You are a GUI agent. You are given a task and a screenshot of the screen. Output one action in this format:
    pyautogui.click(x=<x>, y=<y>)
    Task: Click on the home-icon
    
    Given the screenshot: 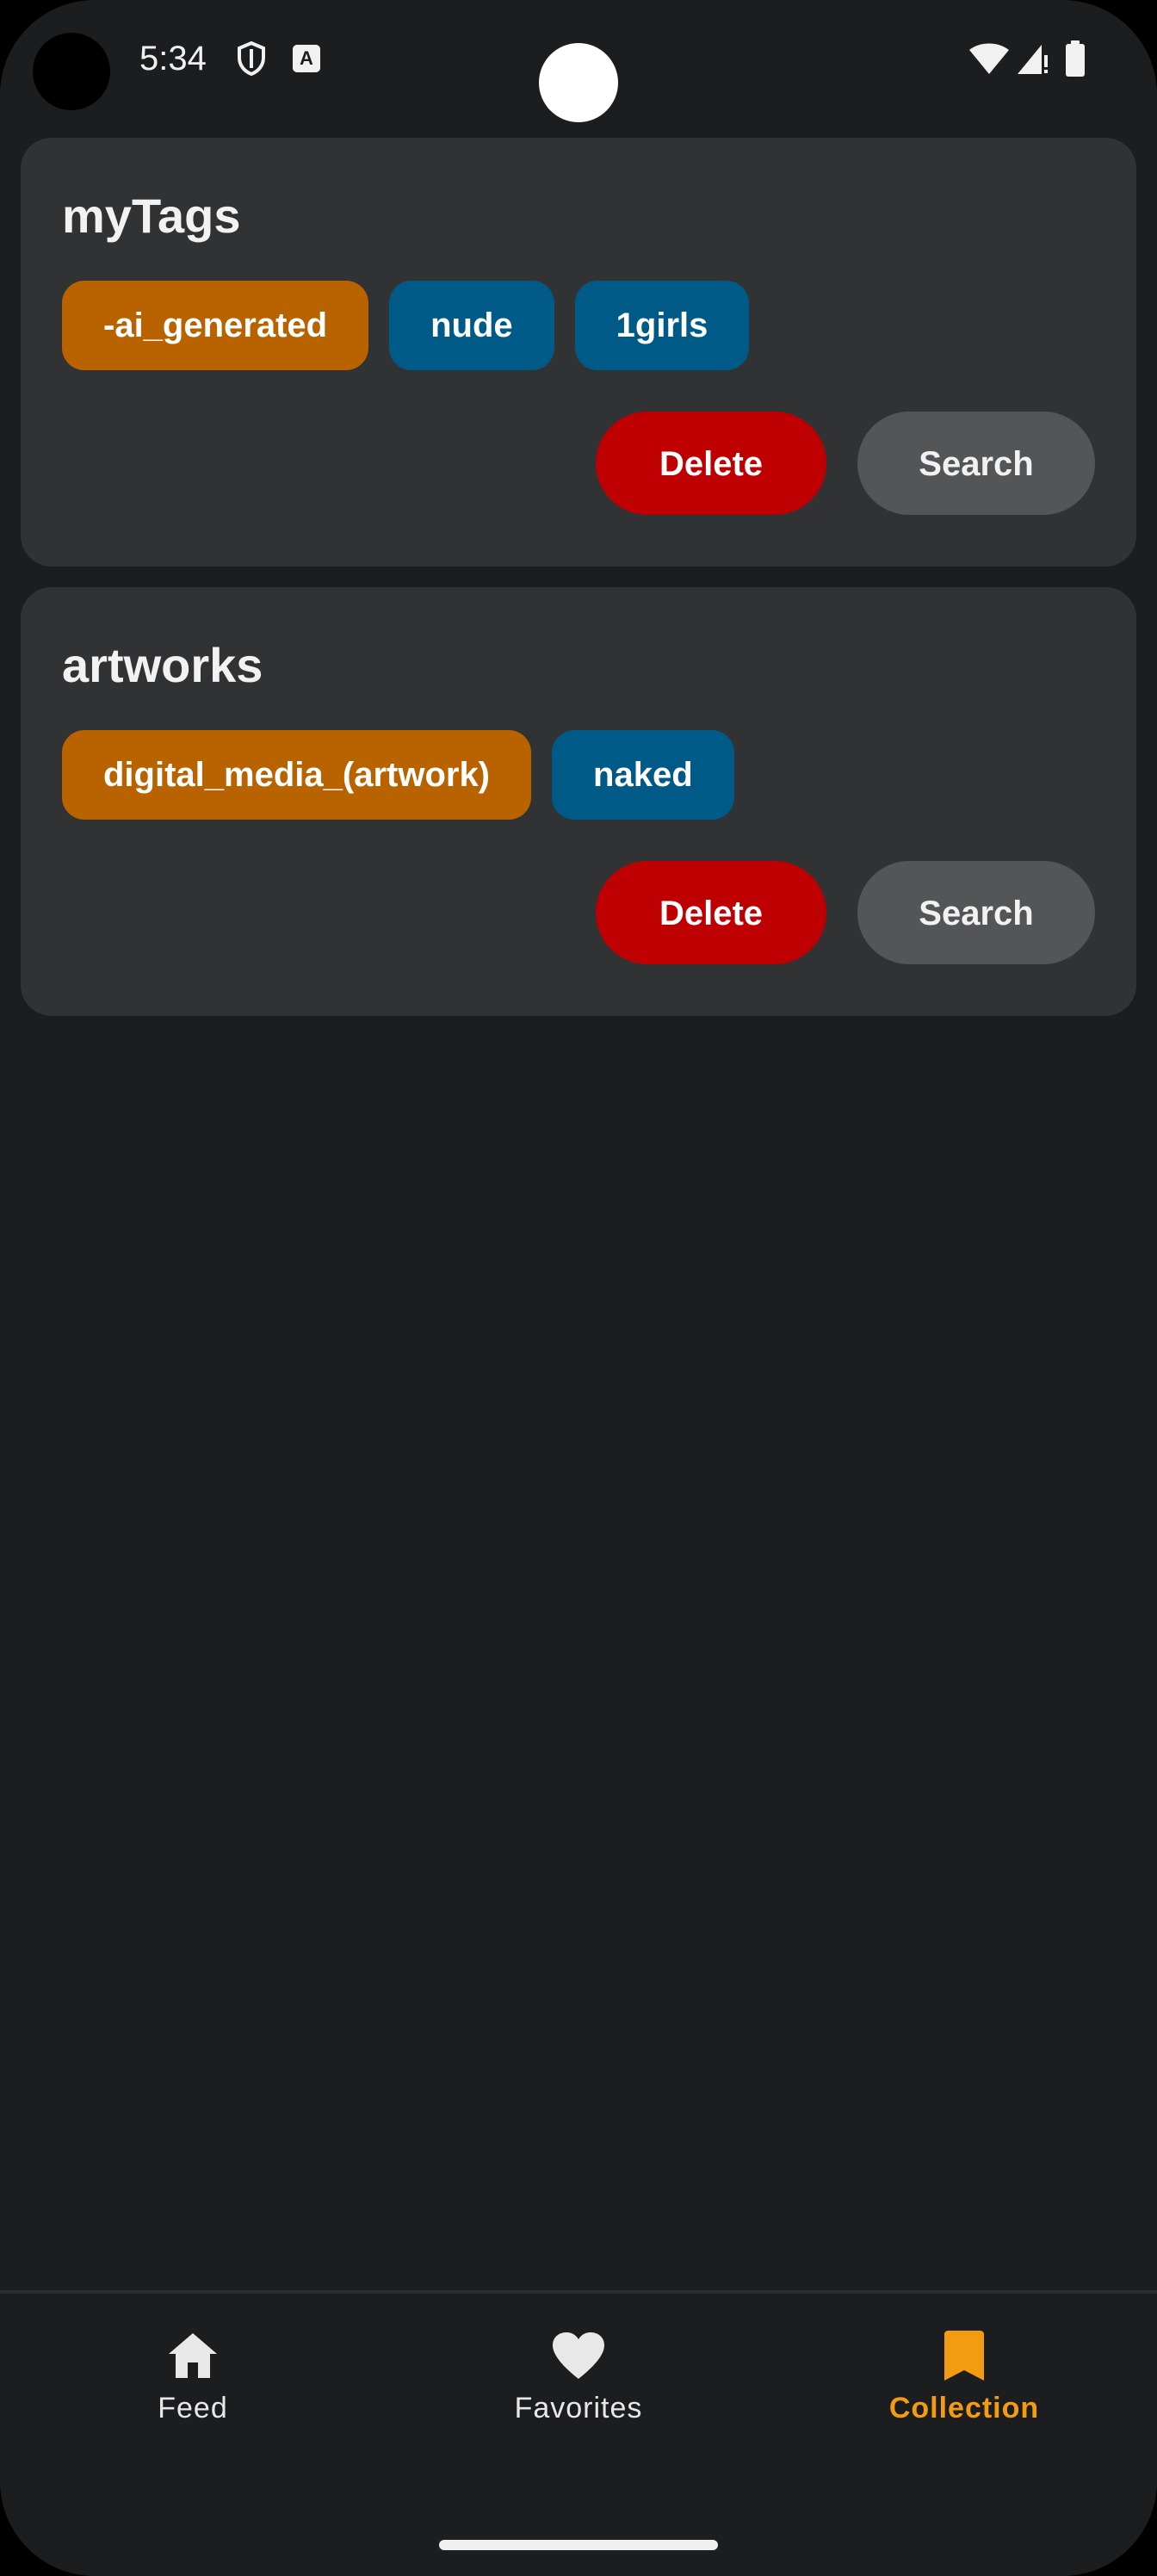 What is the action you would take?
    pyautogui.click(x=193, y=2356)
    